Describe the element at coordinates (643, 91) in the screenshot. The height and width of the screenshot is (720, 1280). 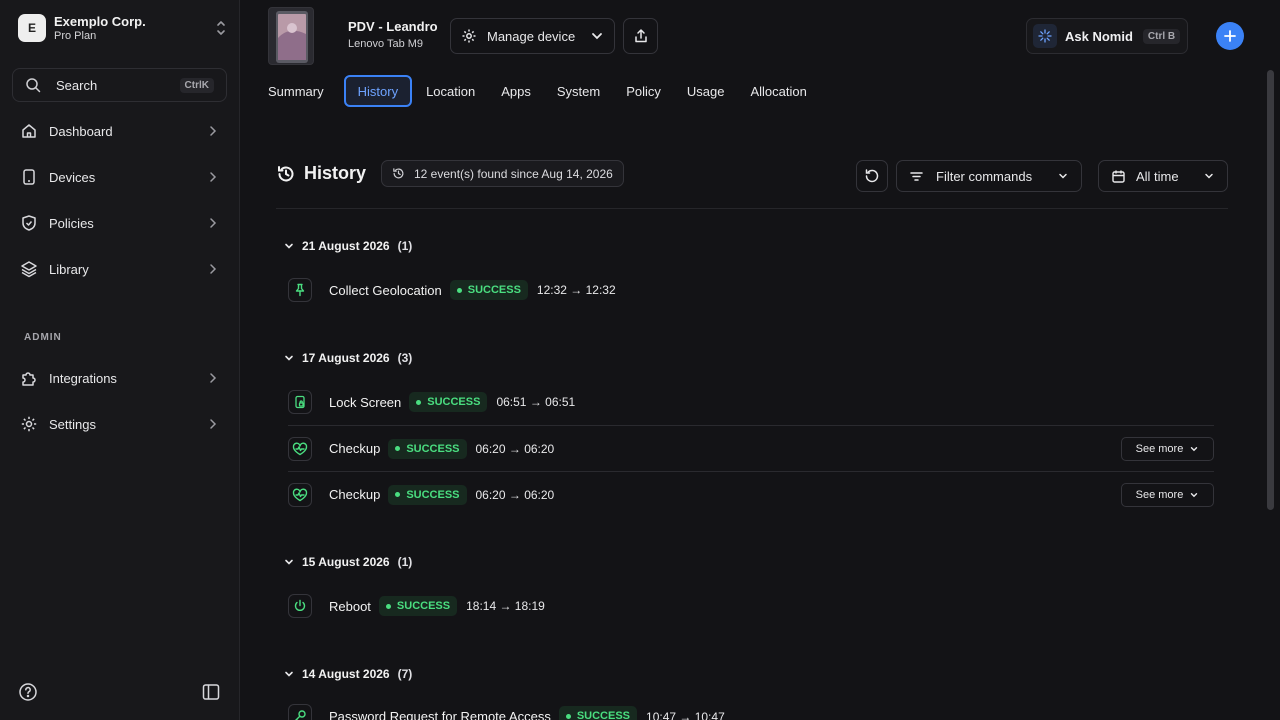
I see `tab-policy: Policy` at that location.